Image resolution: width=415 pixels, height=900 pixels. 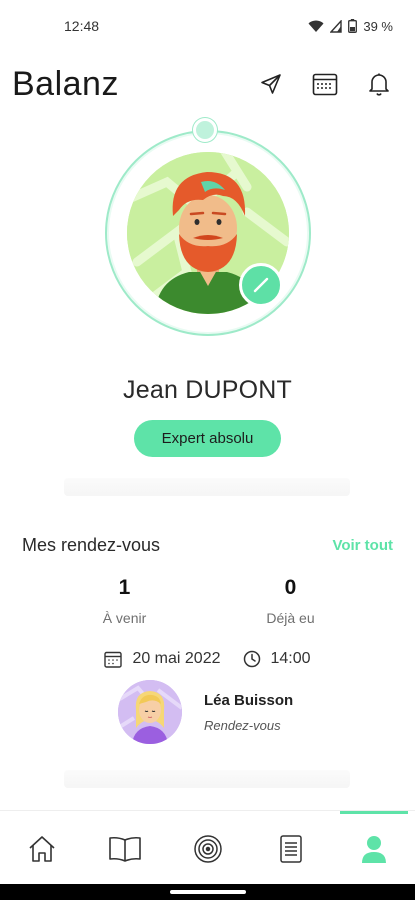 I want to click on appointment-time-text: 14:00, so click(x=290, y=658).